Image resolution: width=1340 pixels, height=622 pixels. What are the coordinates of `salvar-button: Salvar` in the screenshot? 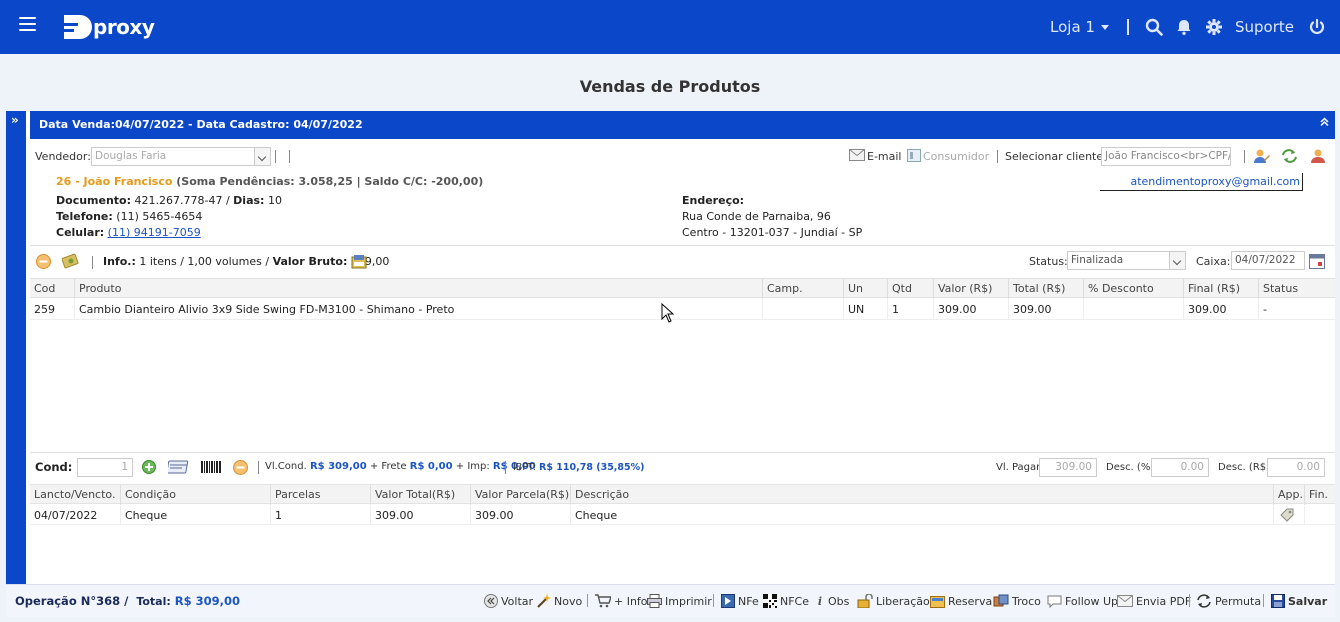 It's located at (1299, 601).